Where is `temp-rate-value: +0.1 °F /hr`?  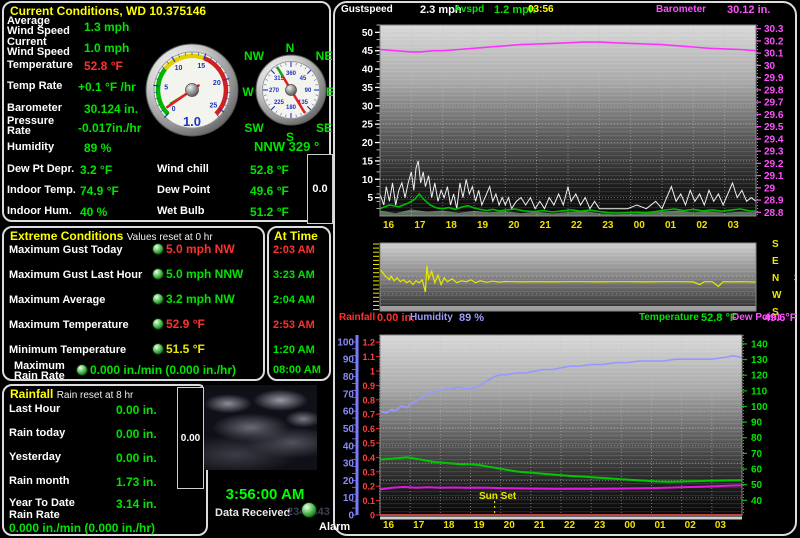 temp-rate-value: +0.1 °F /hr is located at coordinates (107, 87).